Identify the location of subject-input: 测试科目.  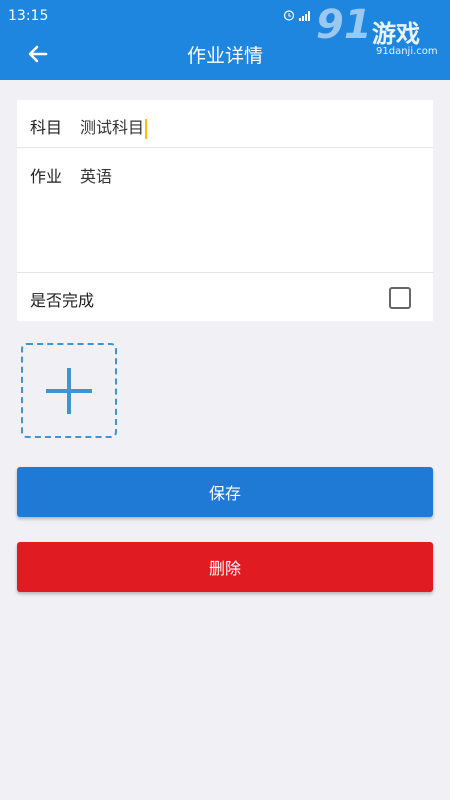
(114, 126).